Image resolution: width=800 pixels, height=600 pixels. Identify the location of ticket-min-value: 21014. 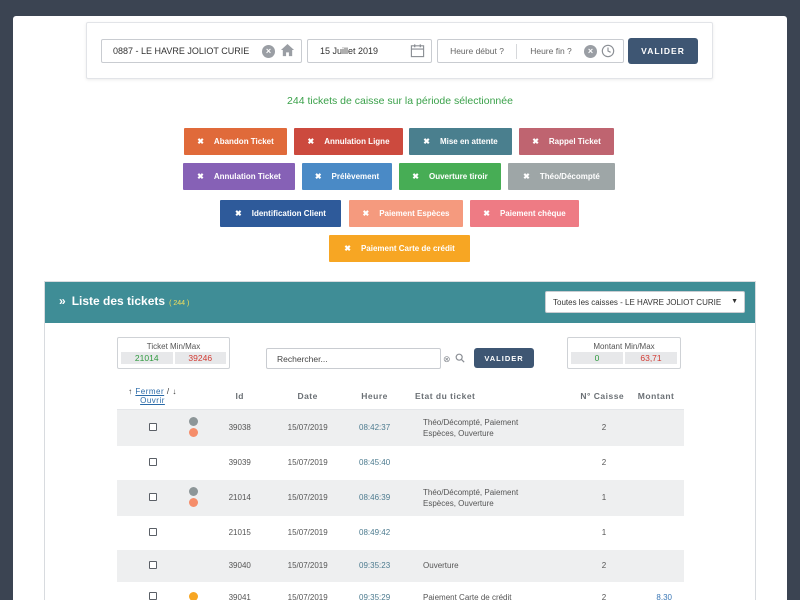
(147, 358).